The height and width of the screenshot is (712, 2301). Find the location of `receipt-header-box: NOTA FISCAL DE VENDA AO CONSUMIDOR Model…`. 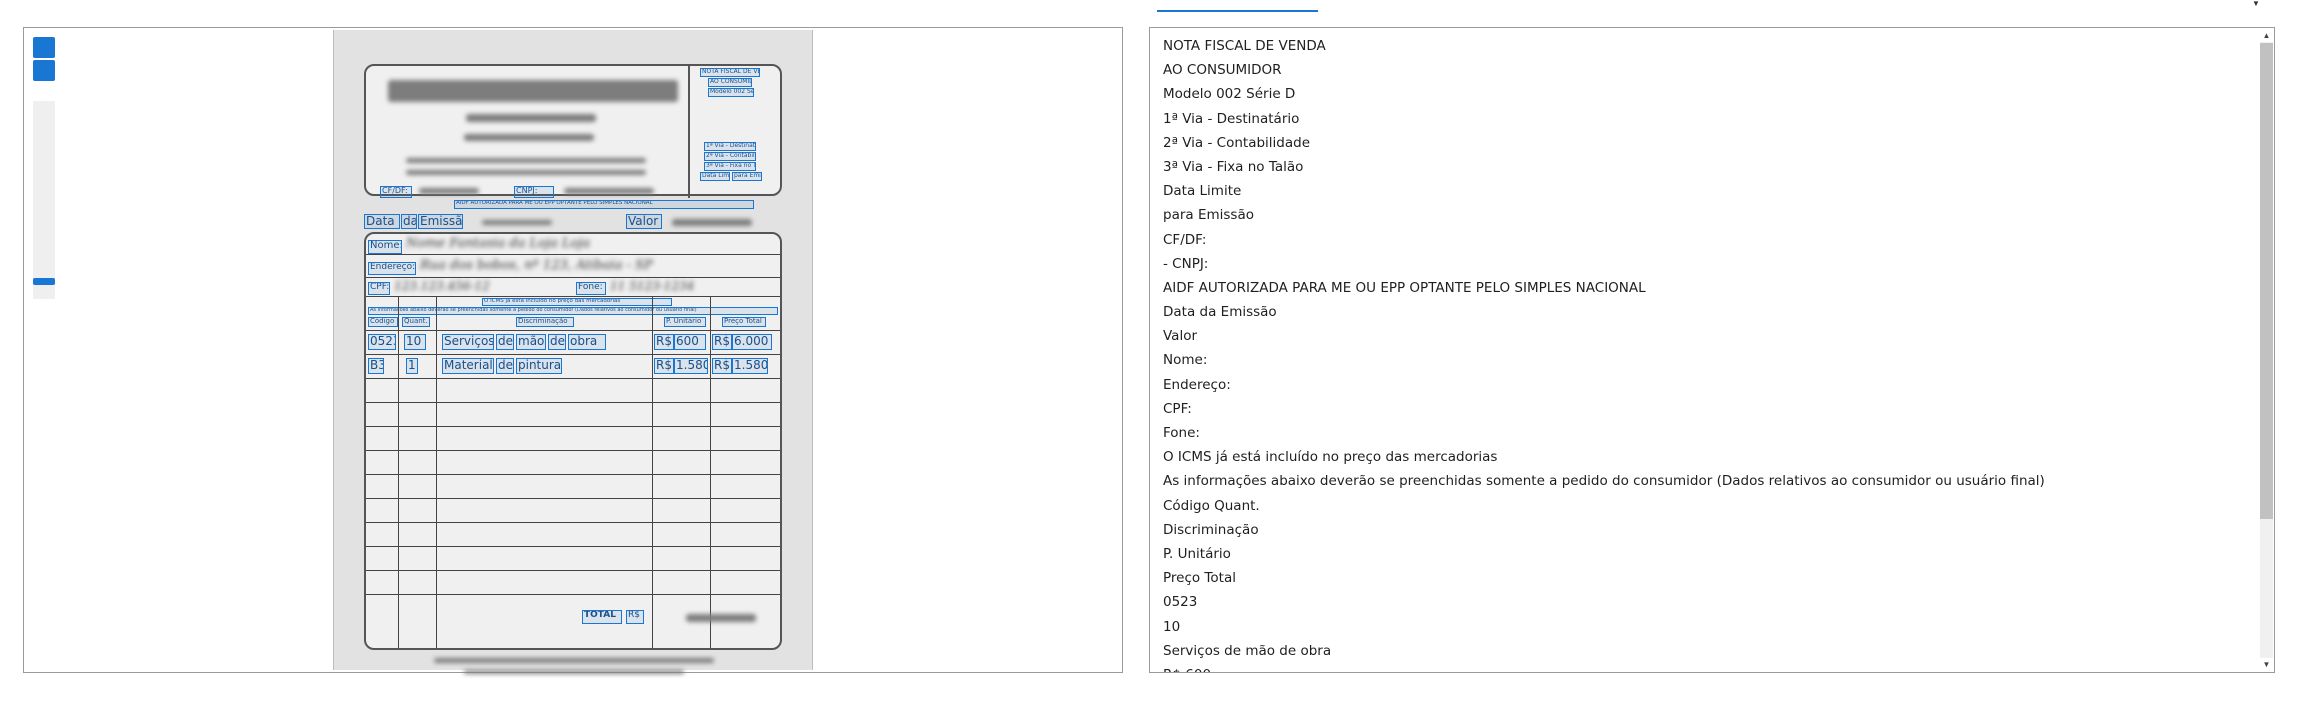

receipt-header-box: NOTA FISCAL DE VENDA AO CONSUMIDOR Model… is located at coordinates (573, 131).